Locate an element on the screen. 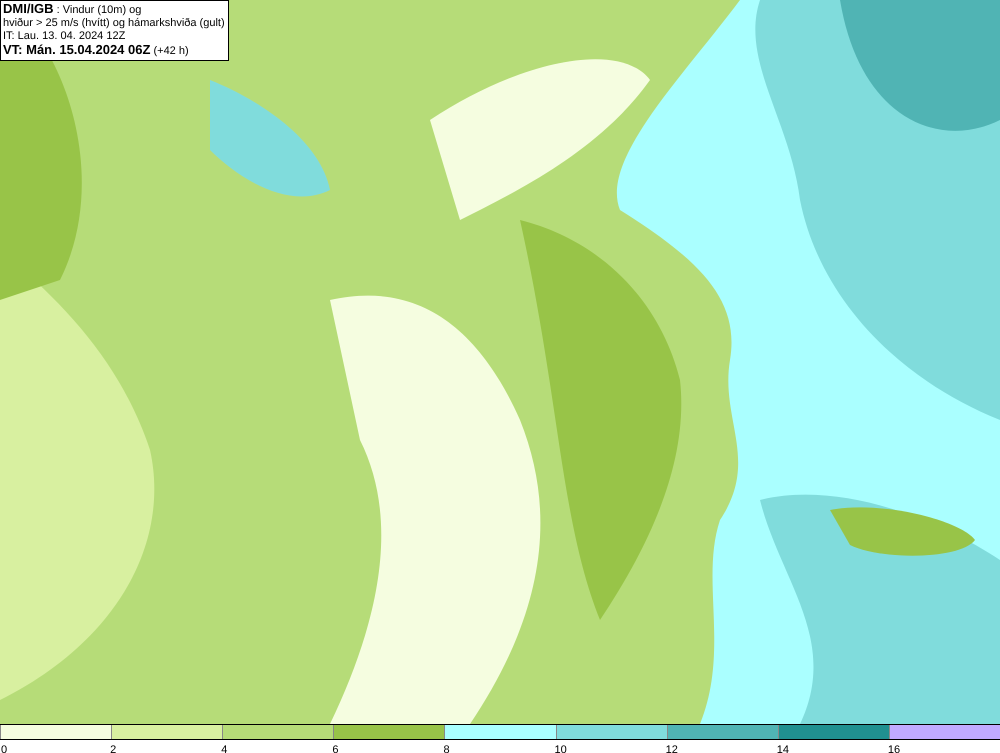 The height and width of the screenshot is (753, 1000). legend-label: 0 is located at coordinates (4, 748).